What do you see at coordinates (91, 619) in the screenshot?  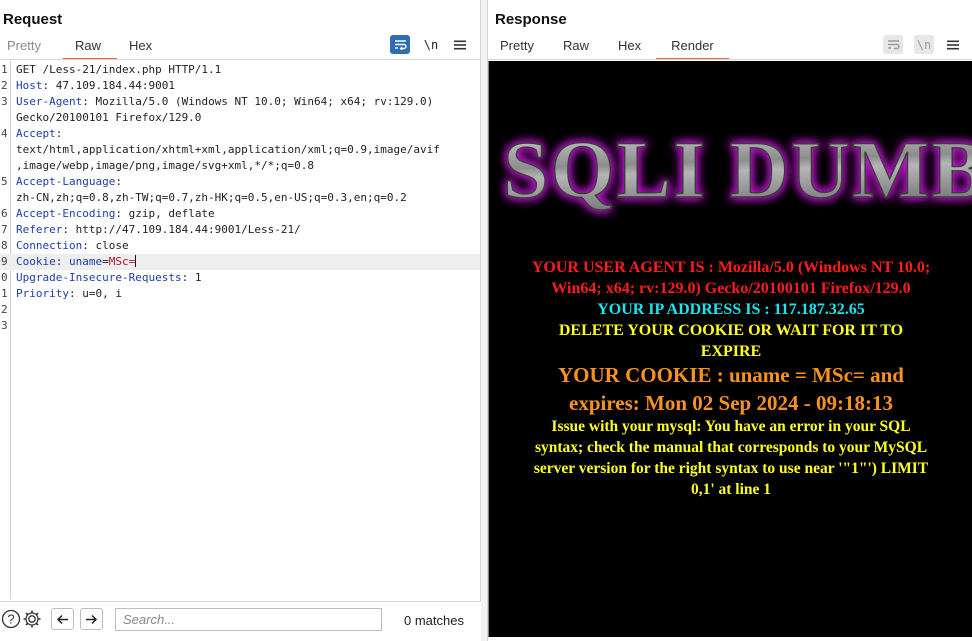 I see `search-next-button` at bounding box center [91, 619].